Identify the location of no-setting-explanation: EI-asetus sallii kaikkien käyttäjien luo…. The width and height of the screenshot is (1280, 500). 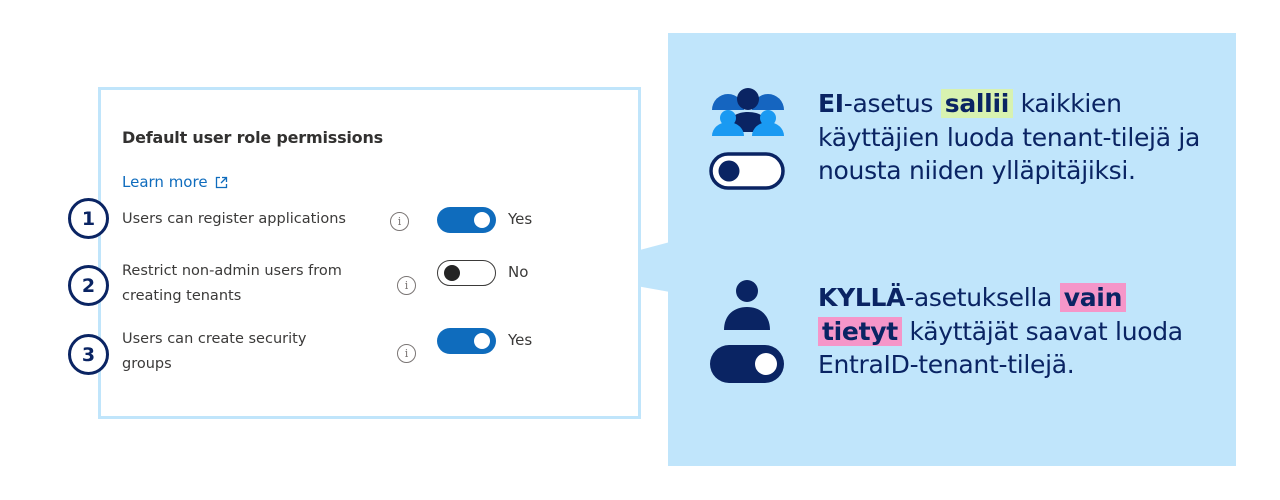
(1023, 137).